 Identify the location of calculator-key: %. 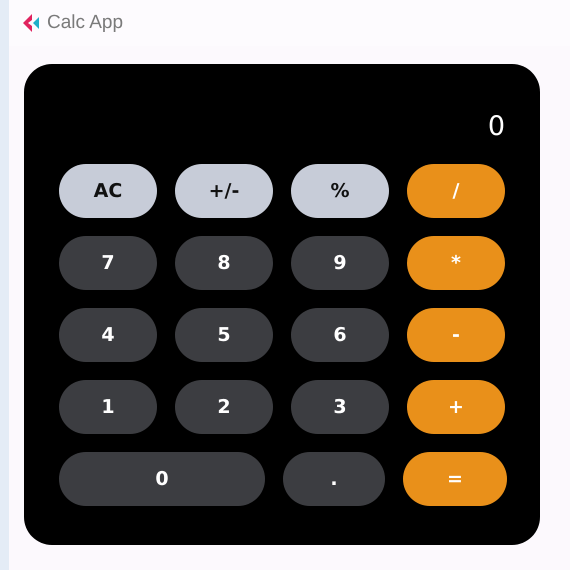
(340, 191).